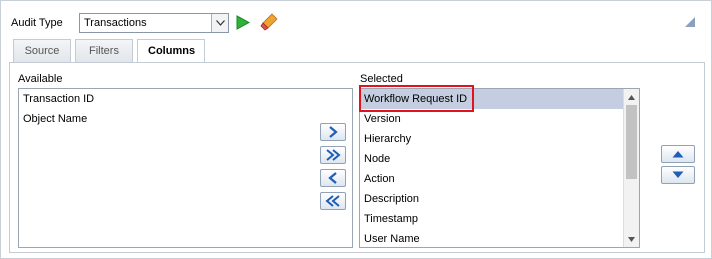  Describe the element at coordinates (219, 23) in the screenshot. I see `chevron-down-icon` at that location.